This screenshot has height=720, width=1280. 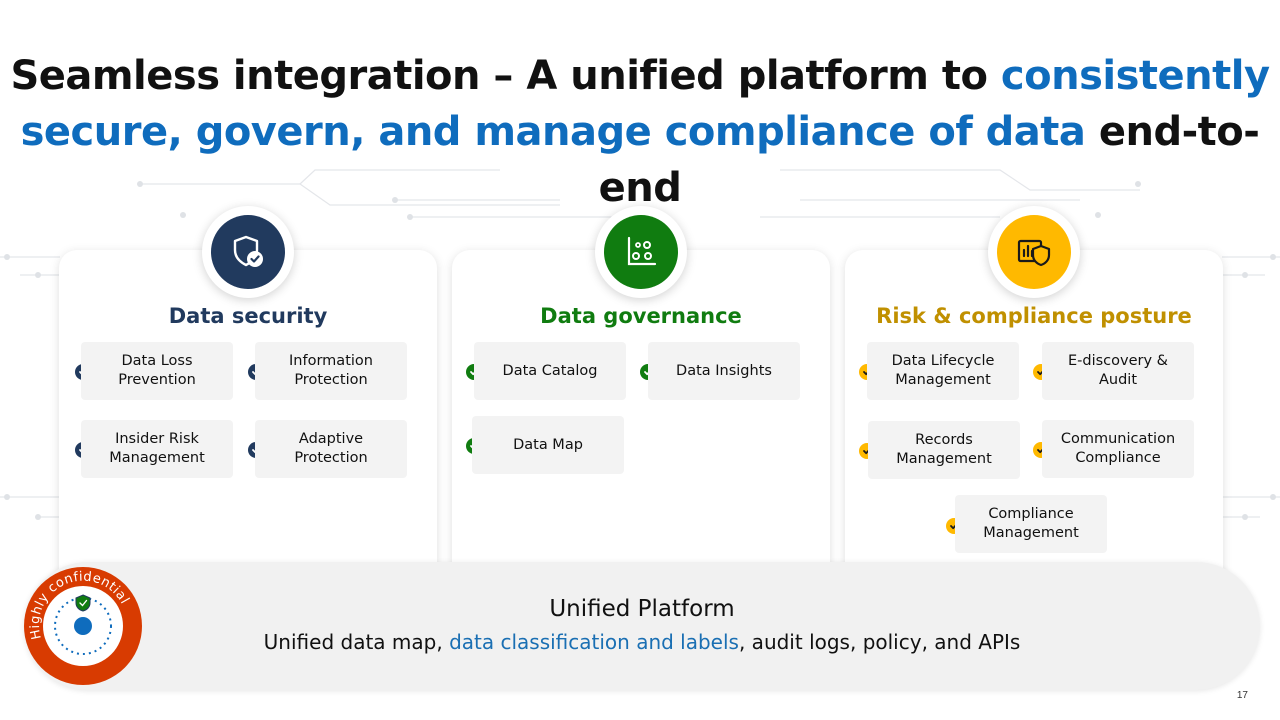 I want to click on item-data-catalog: Data Catalog, so click(x=550, y=371).